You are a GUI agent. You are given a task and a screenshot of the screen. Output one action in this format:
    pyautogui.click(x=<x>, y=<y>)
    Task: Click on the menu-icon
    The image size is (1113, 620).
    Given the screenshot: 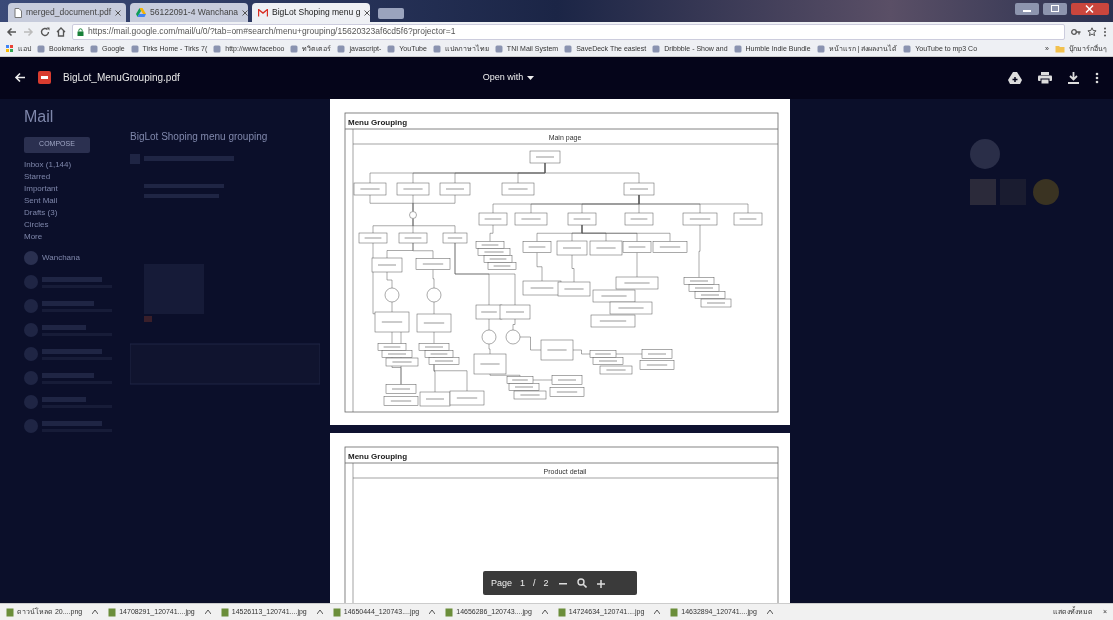 What is the action you would take?
    pyautogui.click(x=1105, y=31)
    